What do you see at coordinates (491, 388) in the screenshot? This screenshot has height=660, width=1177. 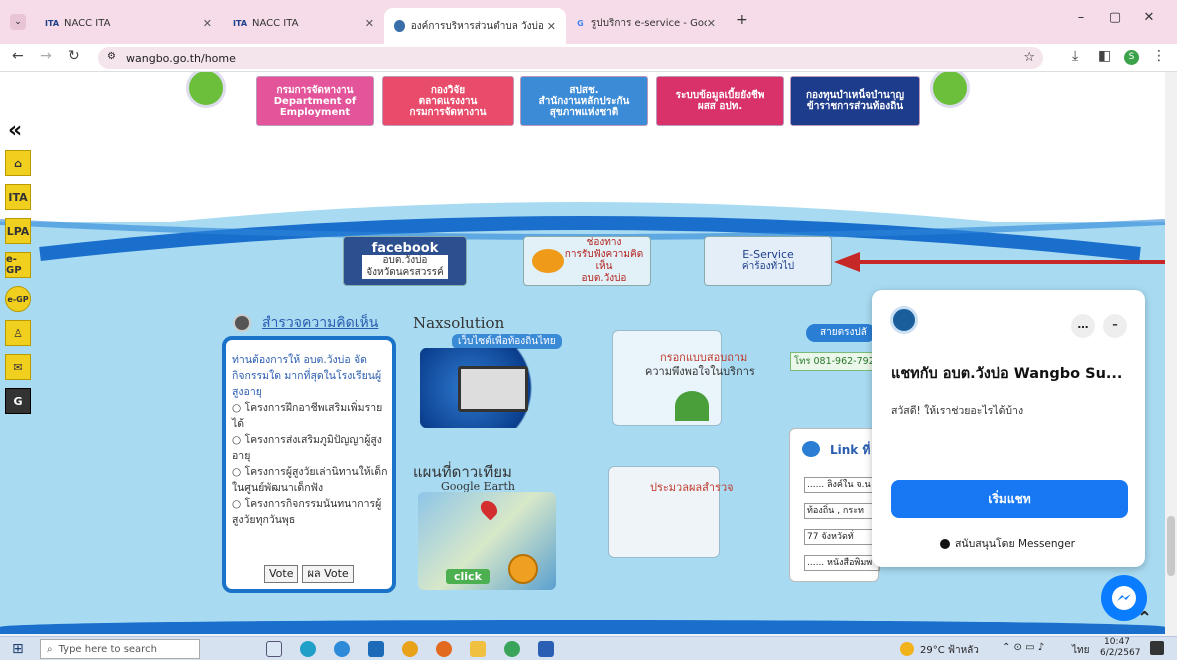 I see `globe-laptop-image` at bounding box center [491, 388].